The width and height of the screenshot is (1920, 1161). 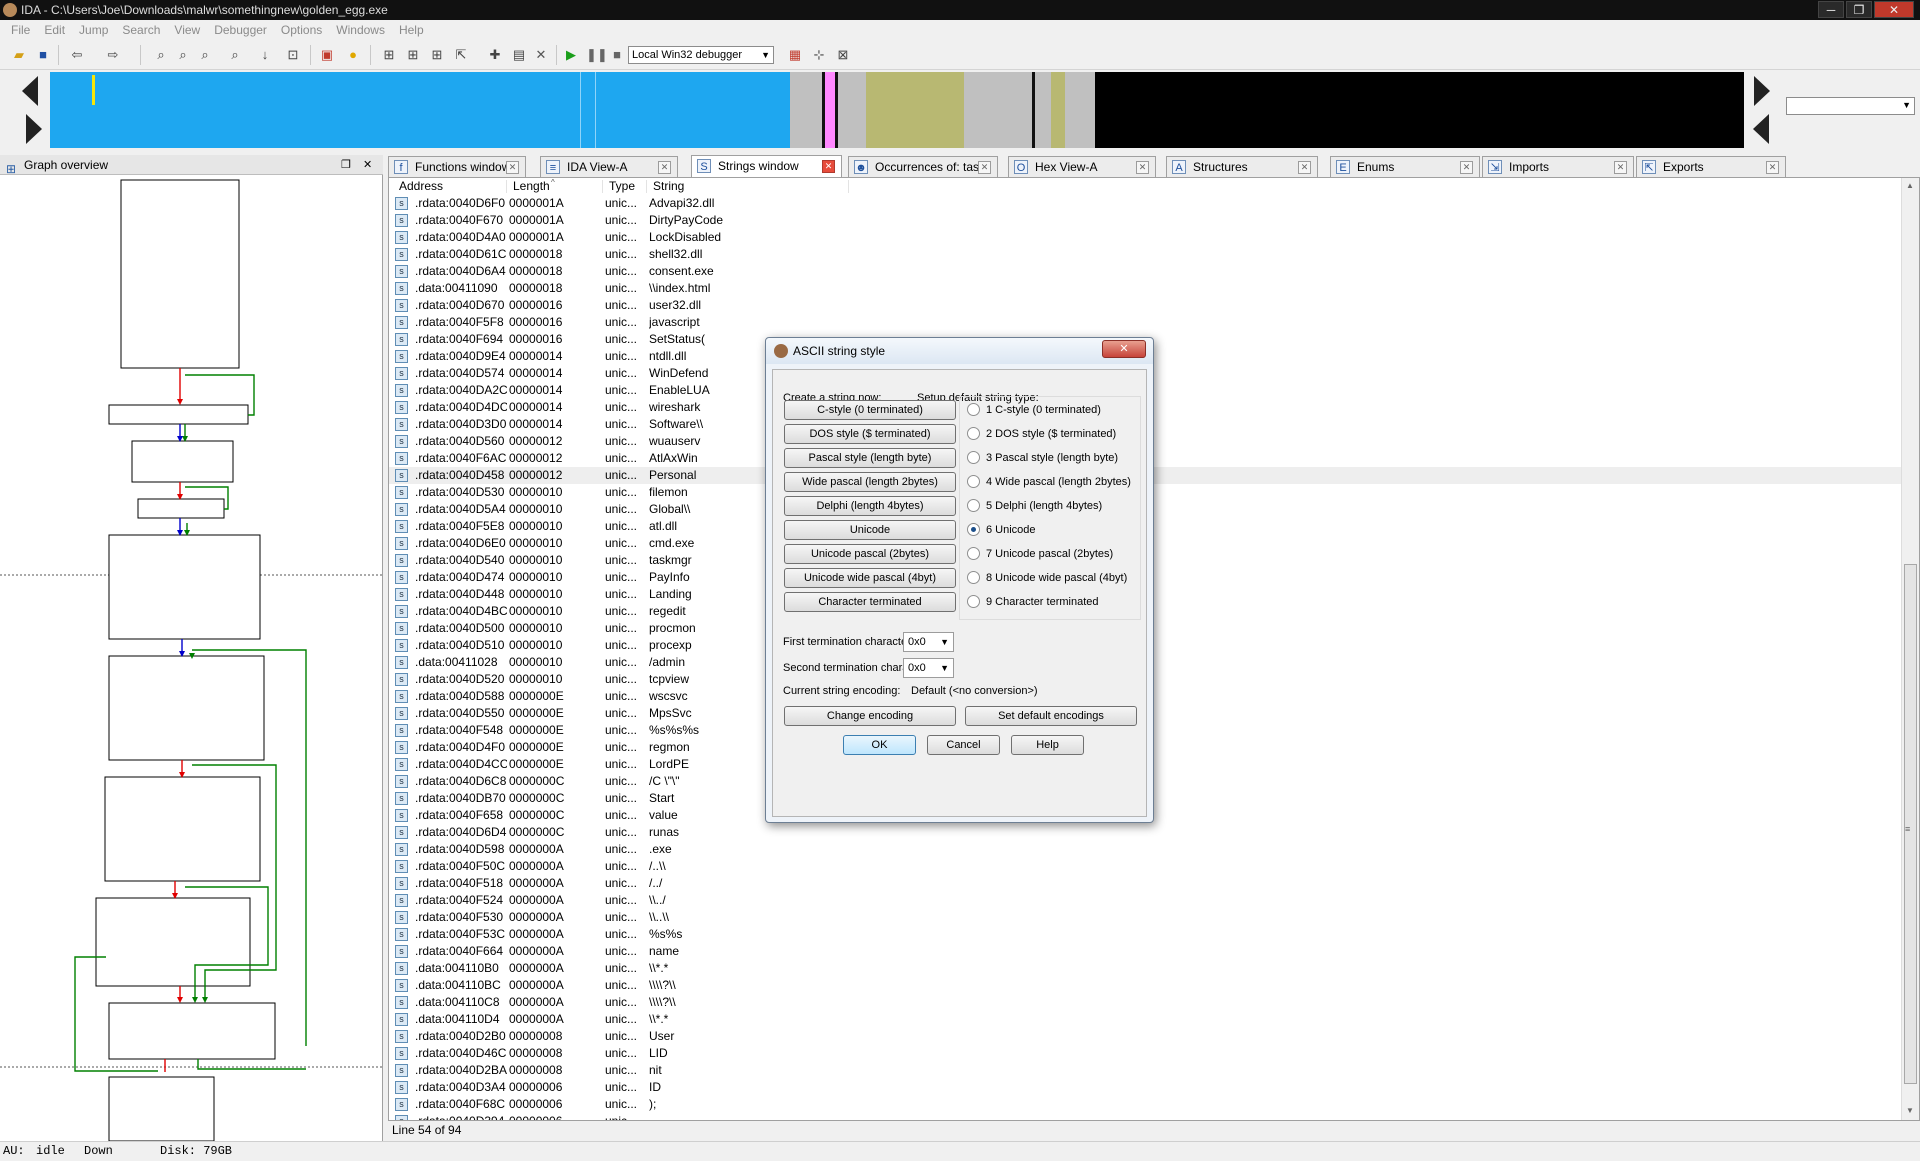 I want to click on graph-layout-icon: ⊞, so click(x=437, y=55).